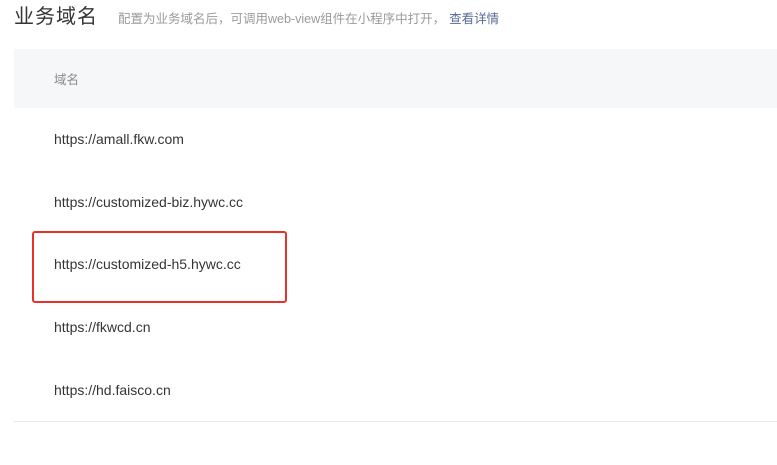  What do you see at coordinates (395, 202) in the screenshot?
I see `table-row: https://customized-biz.hywc.cc` at bounding box center [395, 202].